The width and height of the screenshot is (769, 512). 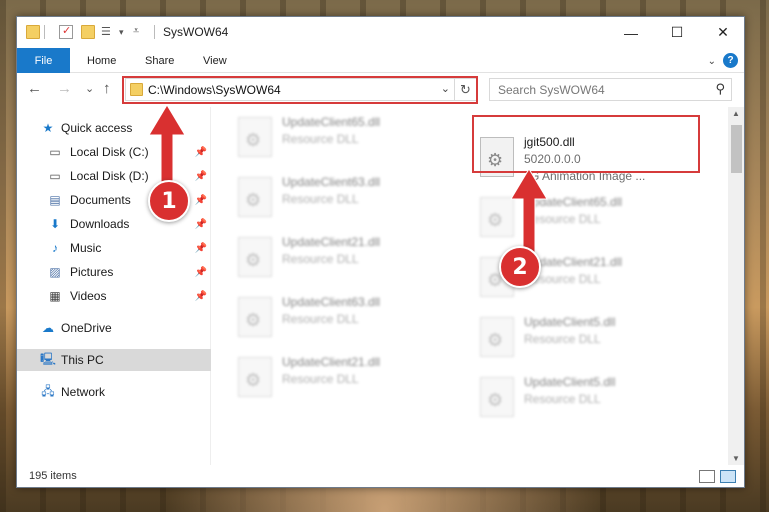 I want to click on folder-icon, so click(x=33, y=32).